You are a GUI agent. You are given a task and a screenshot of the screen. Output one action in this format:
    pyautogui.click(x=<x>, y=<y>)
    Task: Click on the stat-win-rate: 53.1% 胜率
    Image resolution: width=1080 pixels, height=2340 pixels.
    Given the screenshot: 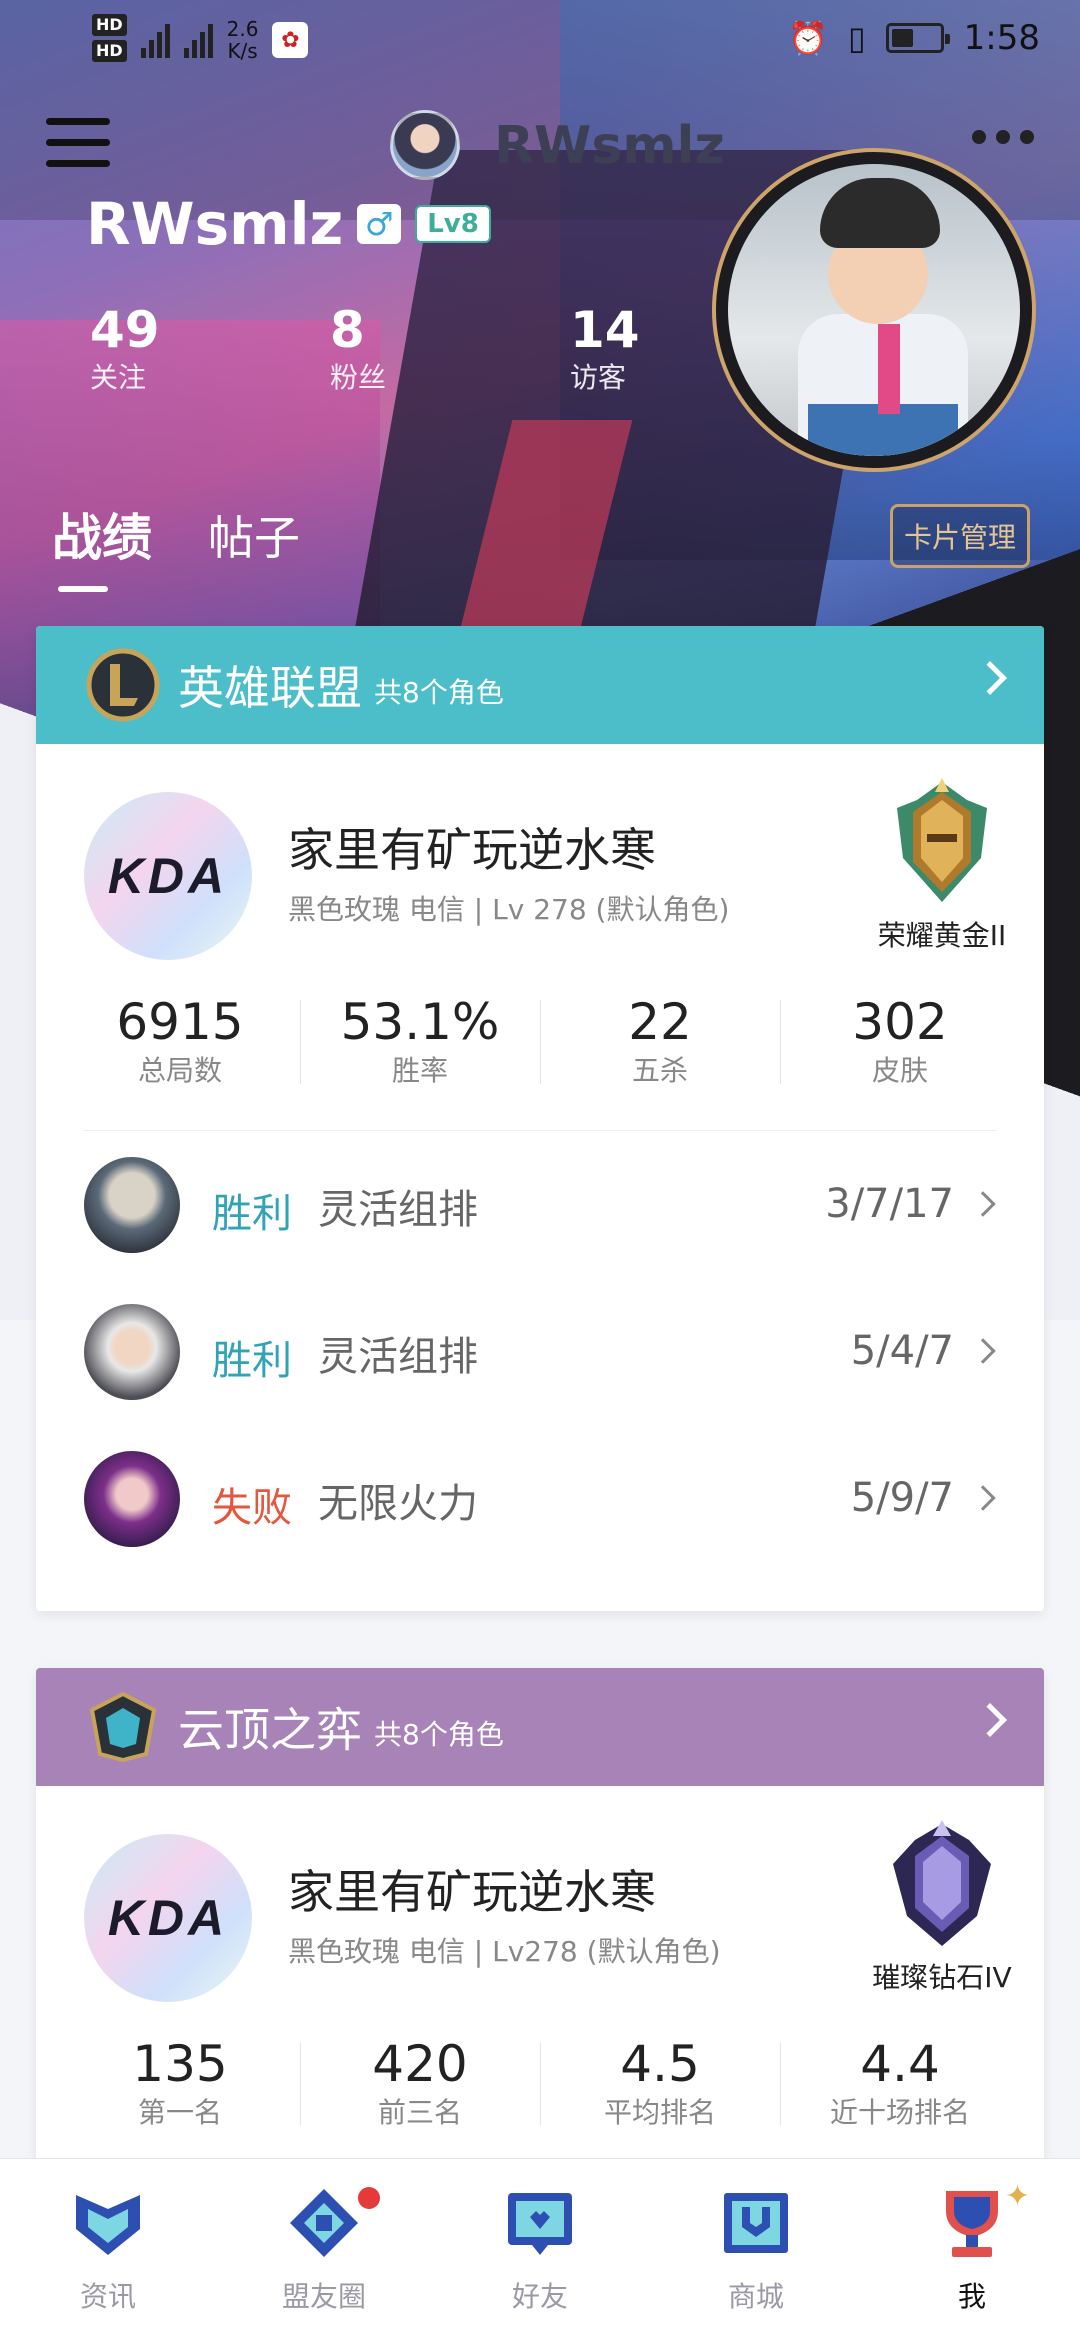 What is the action you would take?
    pyautogui.click(x=420, y=1052)
    